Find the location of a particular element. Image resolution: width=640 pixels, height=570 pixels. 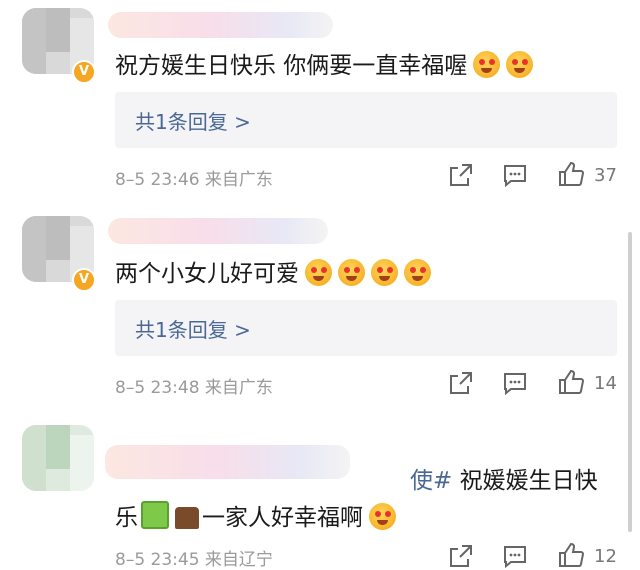

scrollbar is located at coordinates (630, 382).